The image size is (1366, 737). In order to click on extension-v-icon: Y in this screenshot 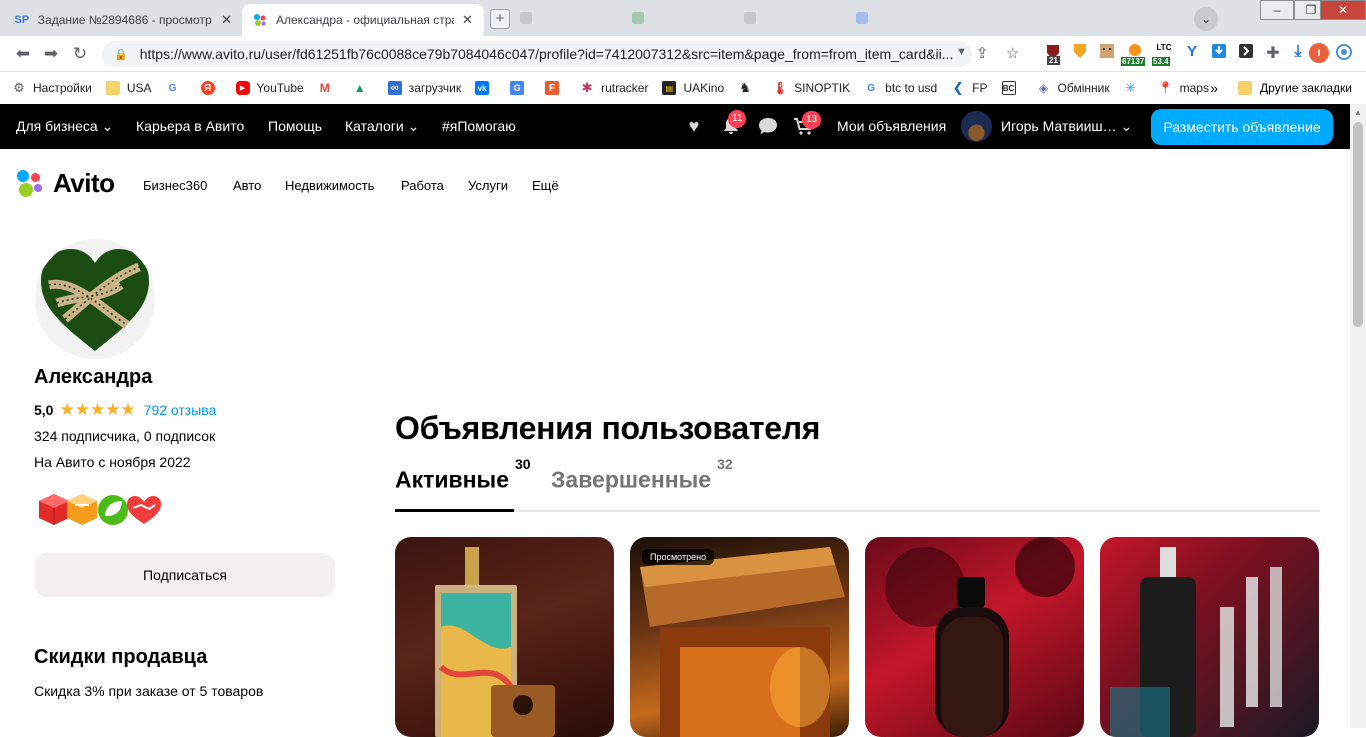, I will do `click(1192, 54)`.